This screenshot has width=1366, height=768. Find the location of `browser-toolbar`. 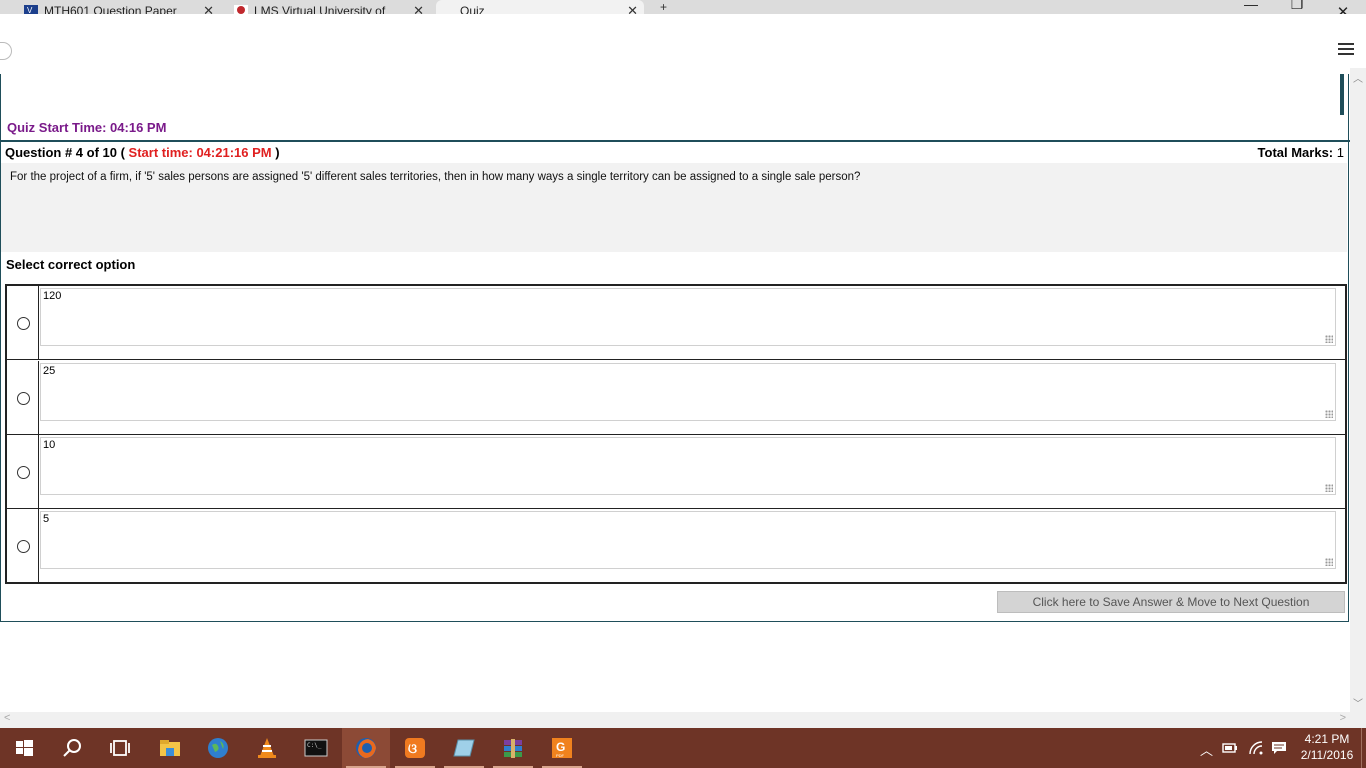

browser-toolbar is located at coordinates (683, 44).